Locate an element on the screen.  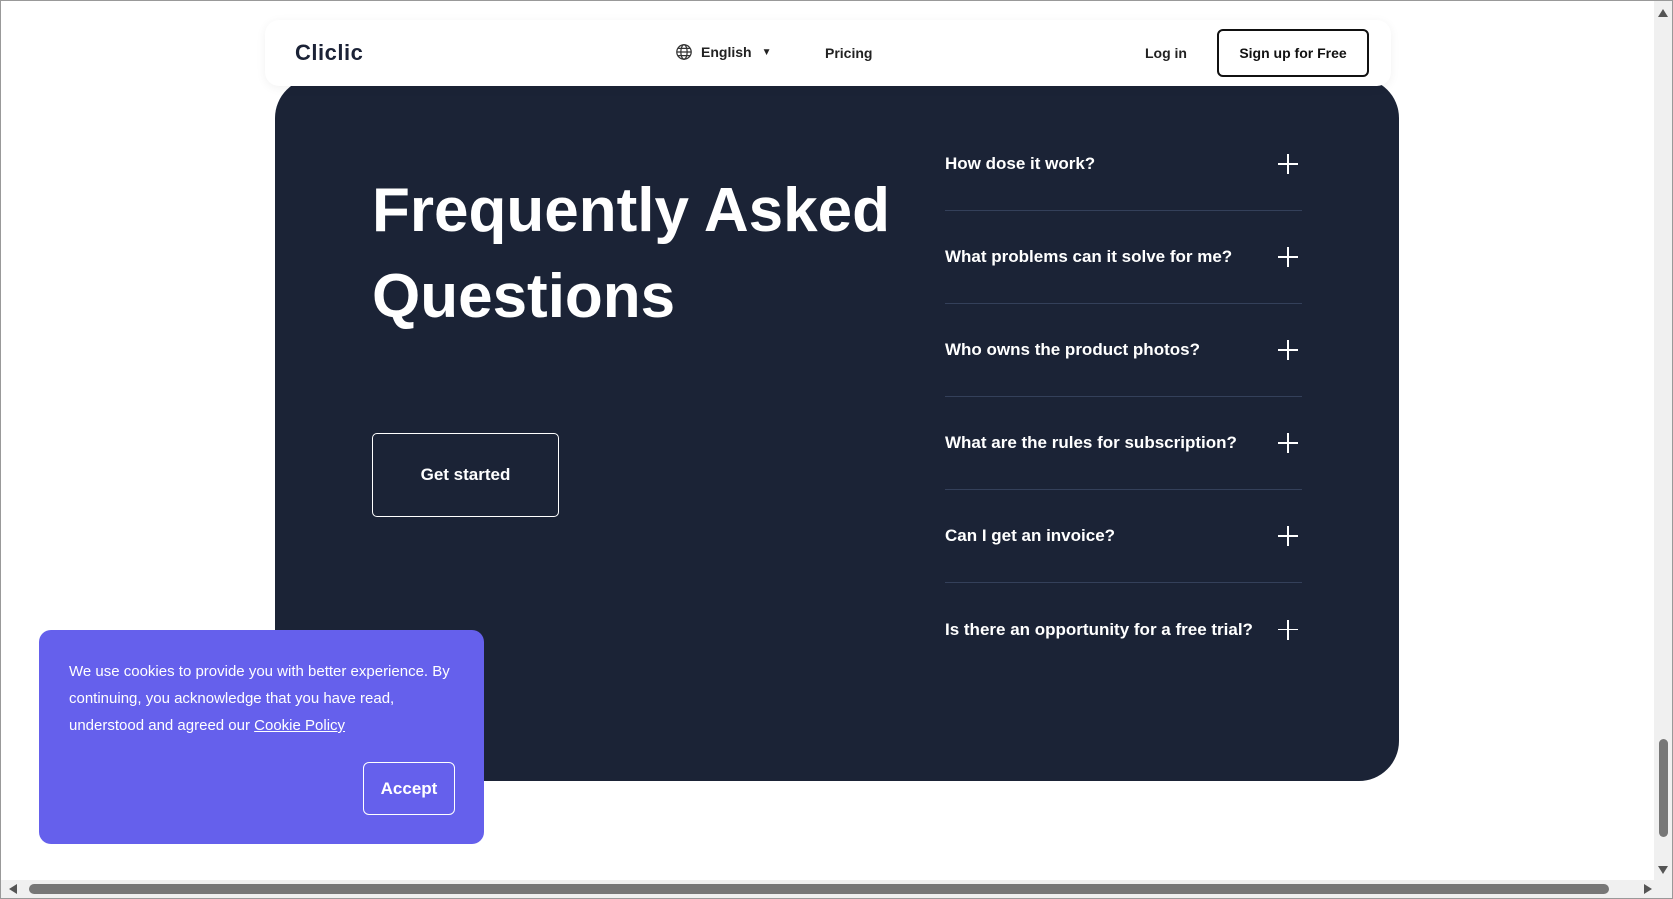
faq-question: What are the rules for subscription? is located at coordinates (1091, 442).